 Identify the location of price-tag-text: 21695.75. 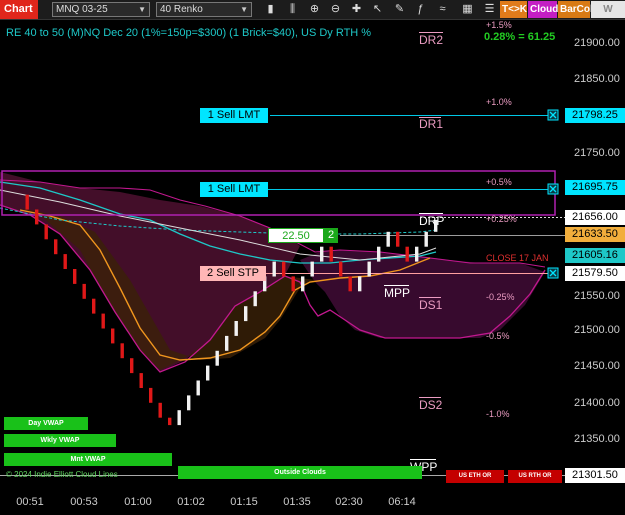
(595, 187).